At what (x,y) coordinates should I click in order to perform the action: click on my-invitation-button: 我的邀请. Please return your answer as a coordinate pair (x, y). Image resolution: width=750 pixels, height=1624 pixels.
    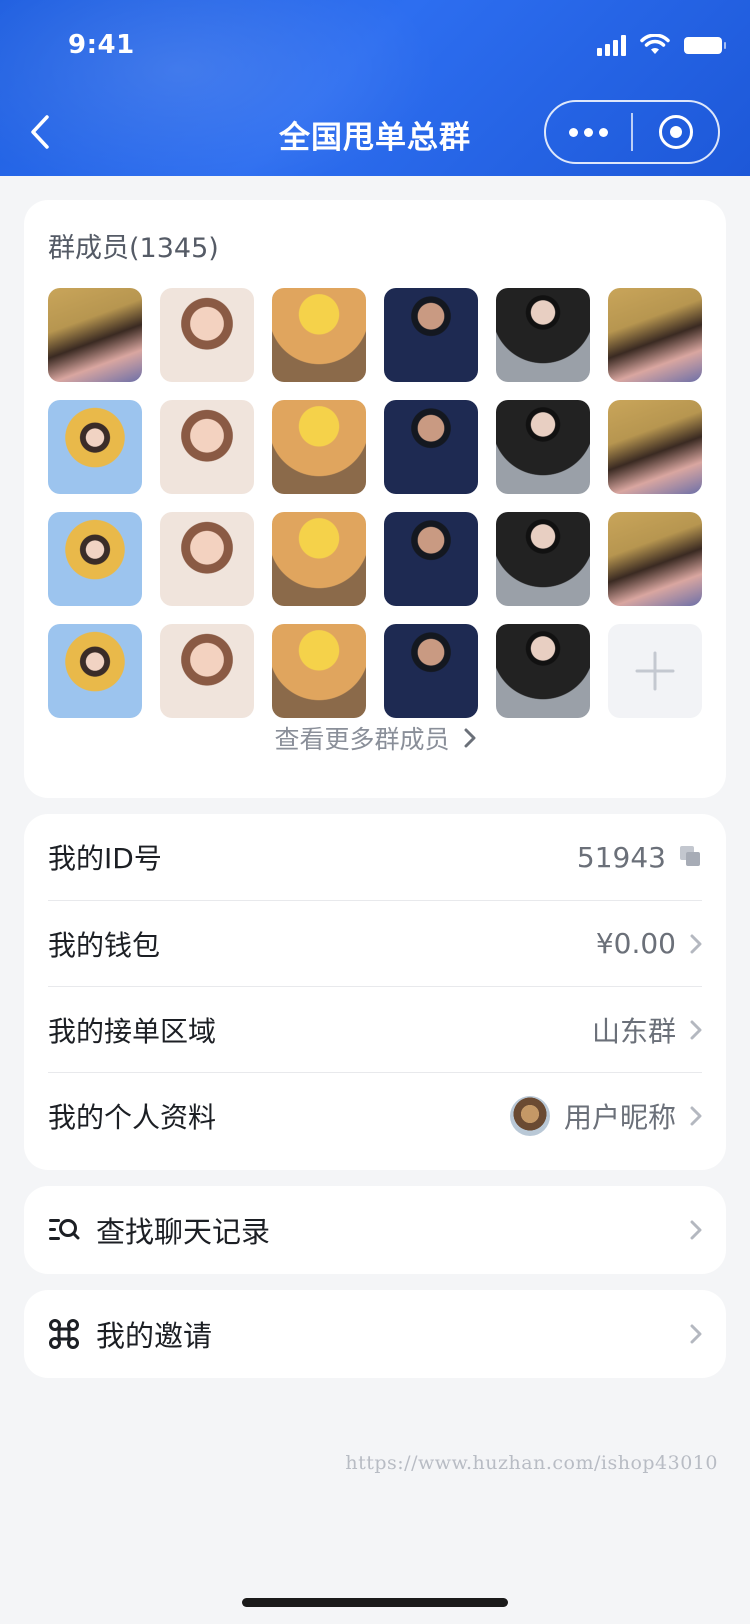
    Looking at the image, I should click on (375, 1334).